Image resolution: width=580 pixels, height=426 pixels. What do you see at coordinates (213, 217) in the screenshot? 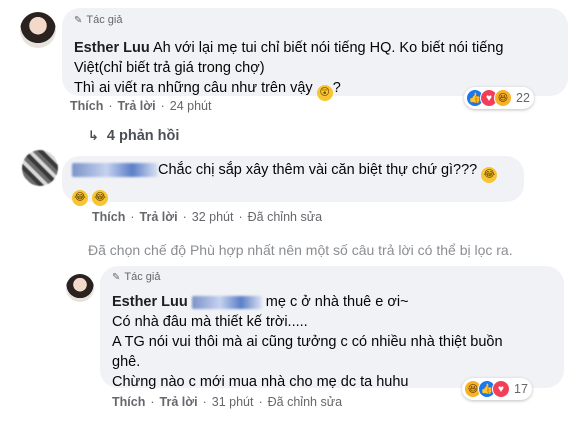
I see `timestamp: 32 phút` at bounding box center [213, 217].